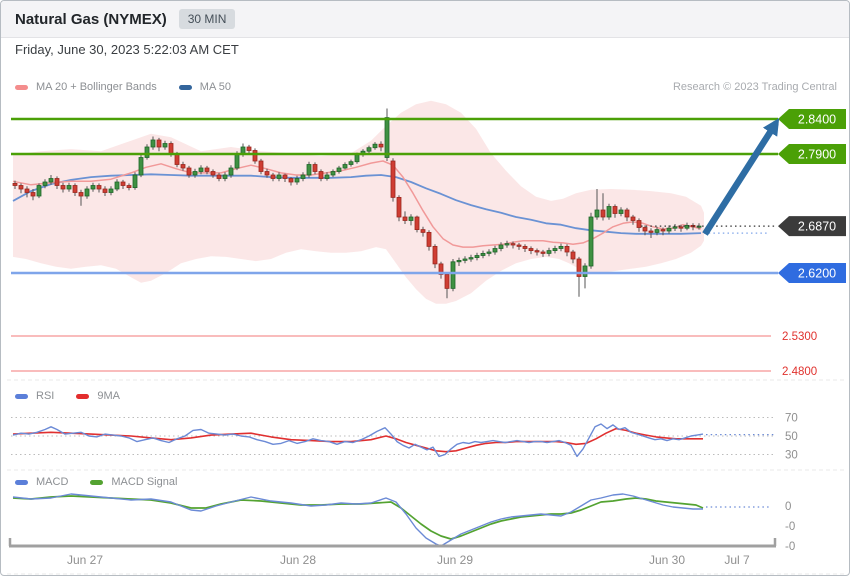 The height and width of the screenshot is (576, 850). I want to click on price-tag-label: 2.7900, so click(817, 155).